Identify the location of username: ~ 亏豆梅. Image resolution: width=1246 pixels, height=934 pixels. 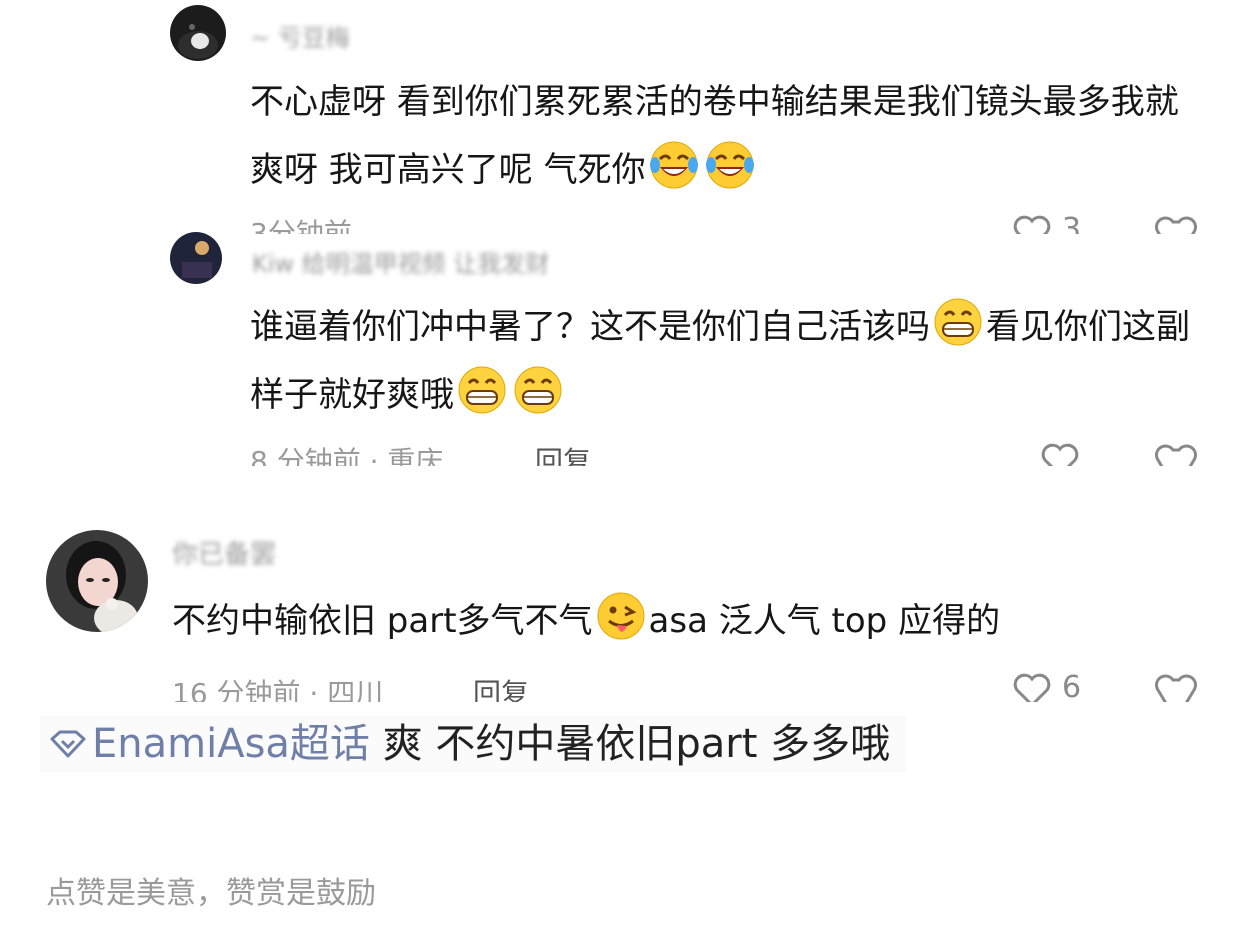
(300, 35).